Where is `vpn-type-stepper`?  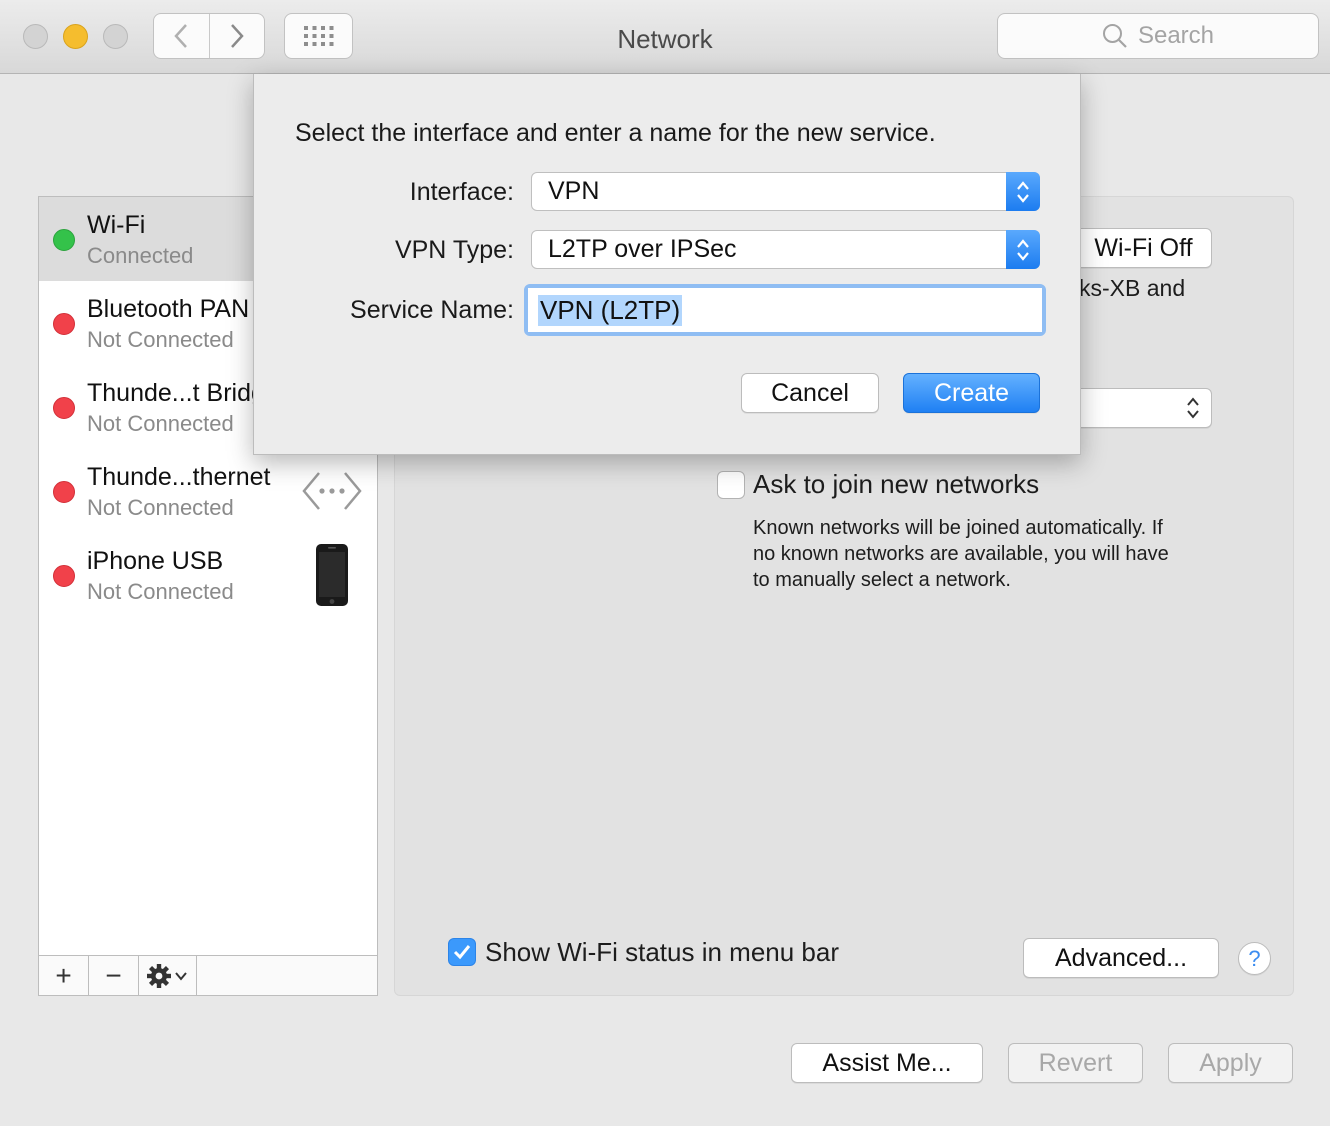 vpn-type-stepper is located at coordinates (1023, 249).